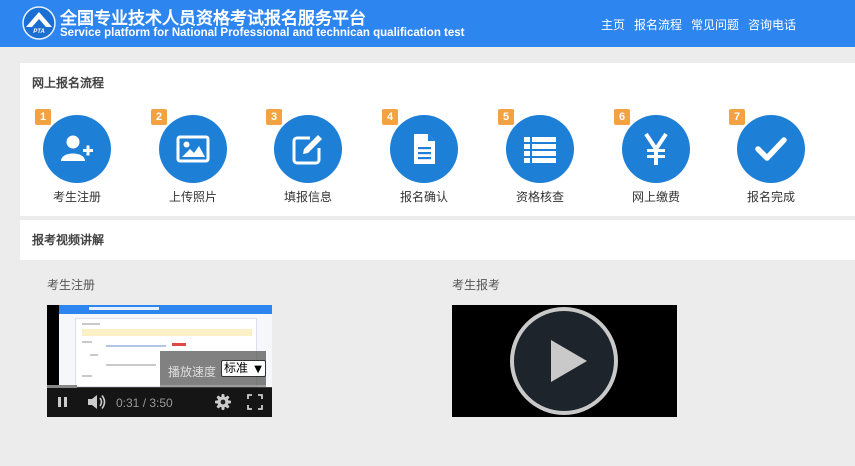 The image size is (855, 466). What do you see at coordinates (159, 117) in the screenshot?
I see `step-number-badge: 2` at bounding box center [159, 117].